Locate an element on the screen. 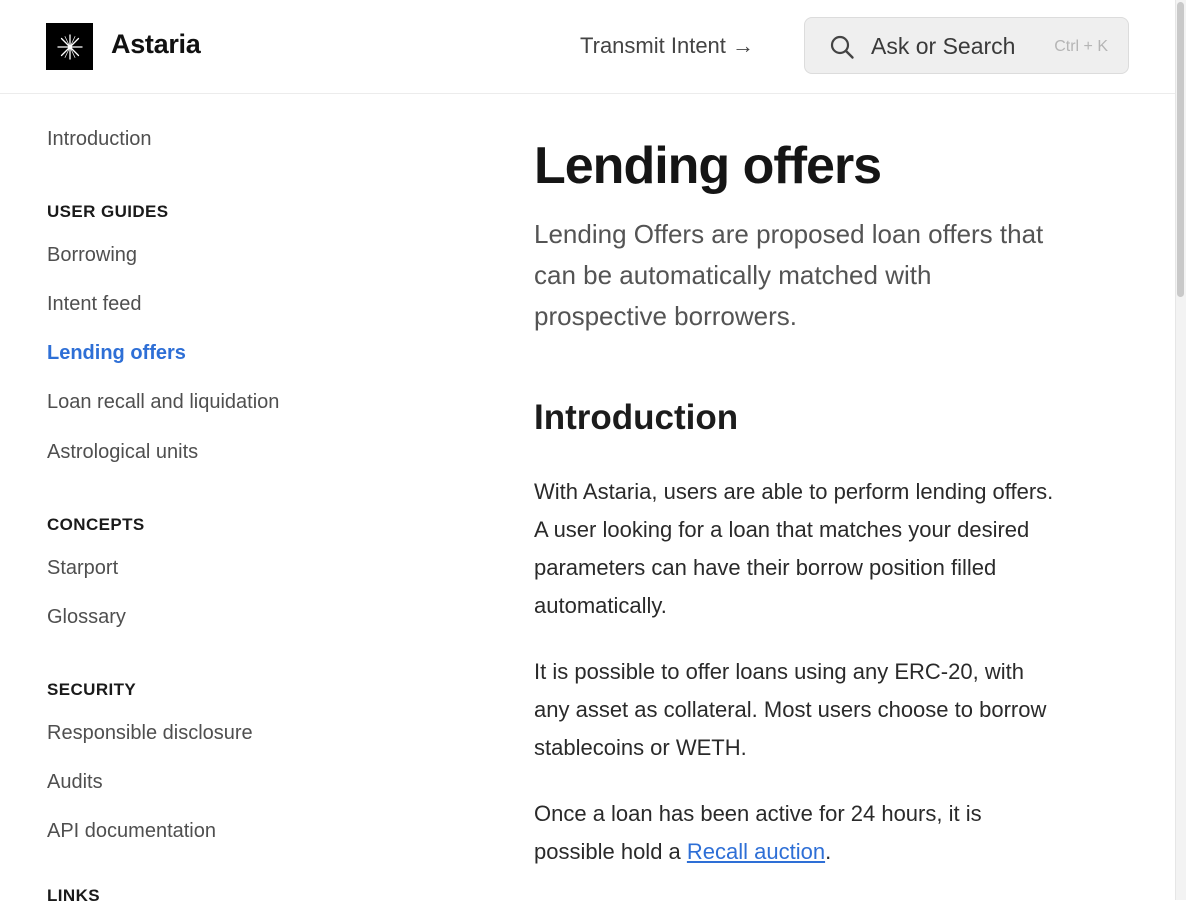 This screenshot has width=1186, height=906. sidebar-item-astrological-units: Astrological units is located at coordinates (122, 452).